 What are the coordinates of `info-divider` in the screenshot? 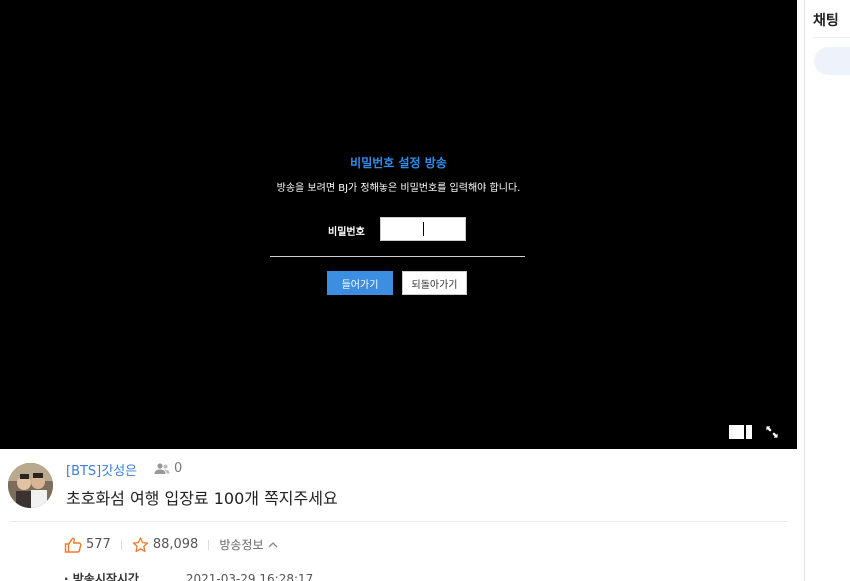 It's located at (398, 521).